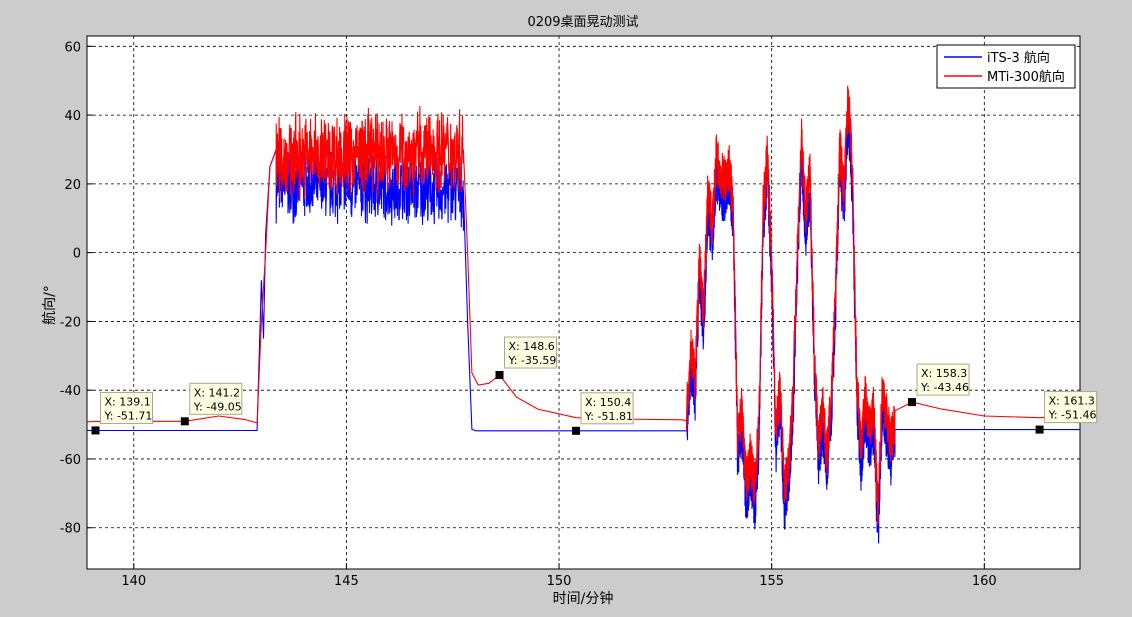  Describe the element at coordinates (217, 406) in the screenshot. I see `datatip-y-label: Y: -49.05` at that location.